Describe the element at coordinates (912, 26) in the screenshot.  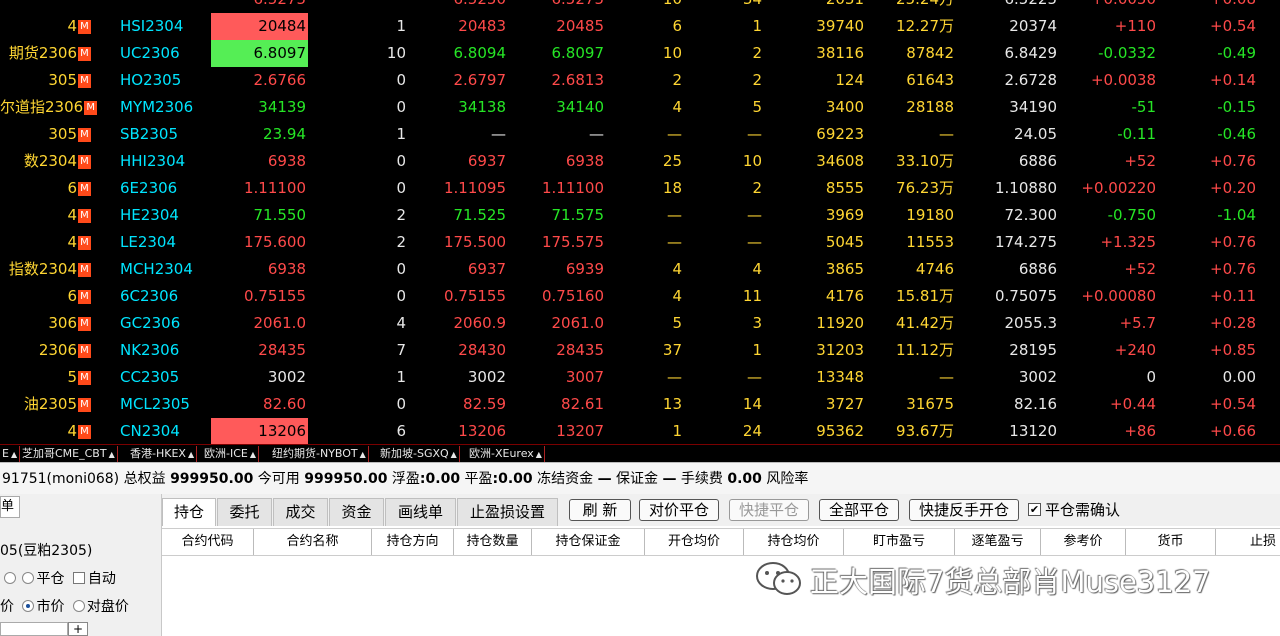
I see `open-interest: 12.27万` at that location.